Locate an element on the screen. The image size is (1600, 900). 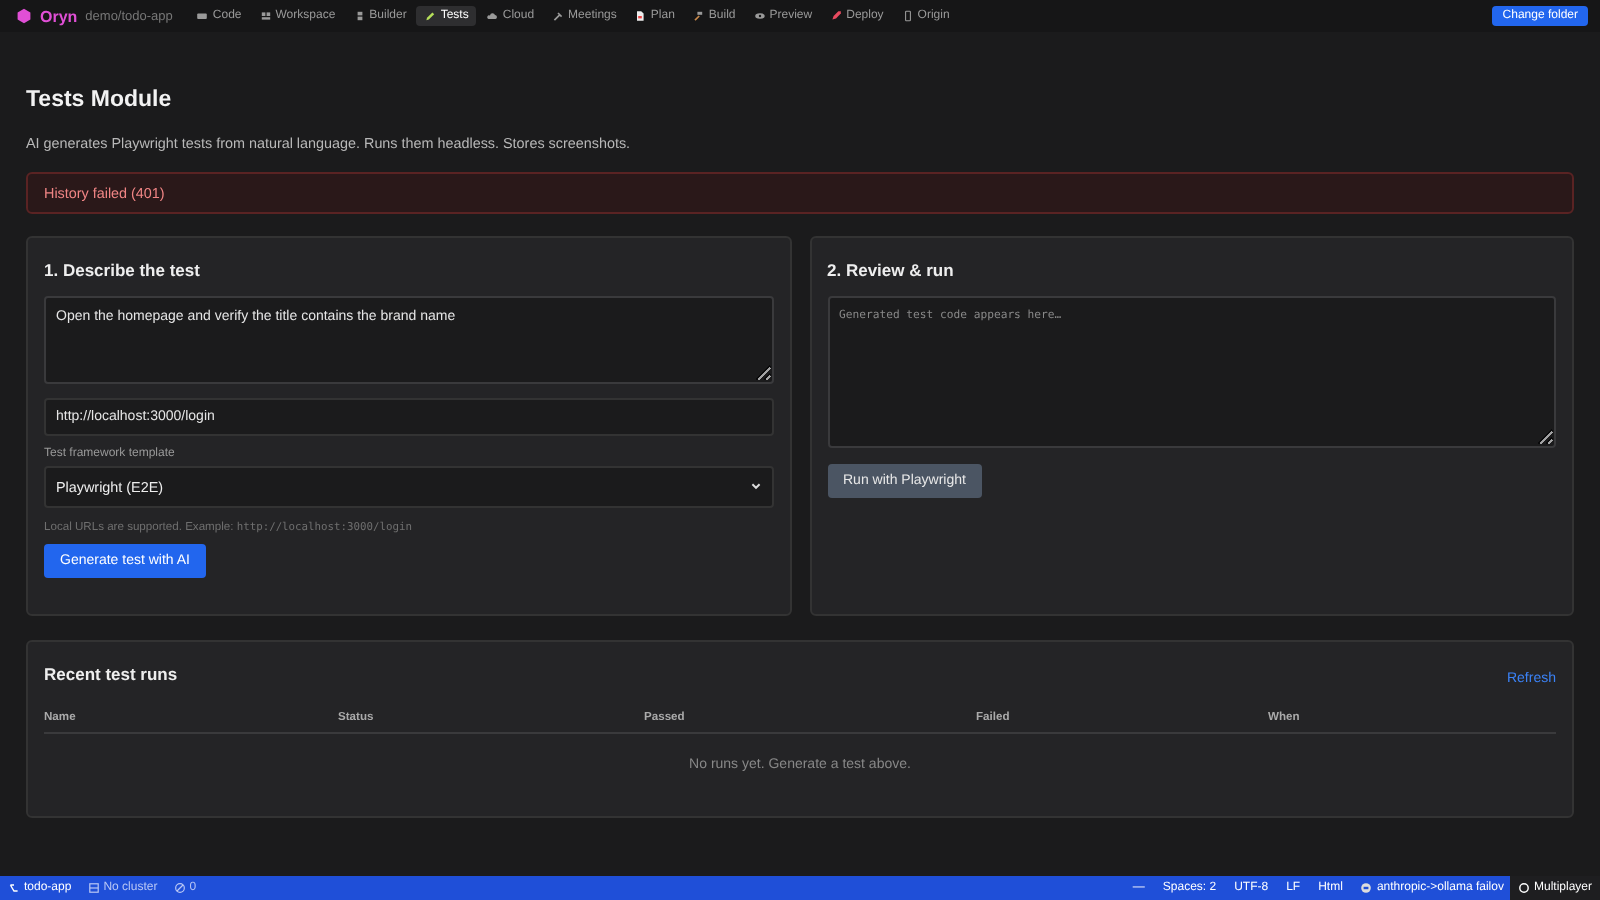
card-heading: 1. Describe the test is located at coordinates (123, 269).